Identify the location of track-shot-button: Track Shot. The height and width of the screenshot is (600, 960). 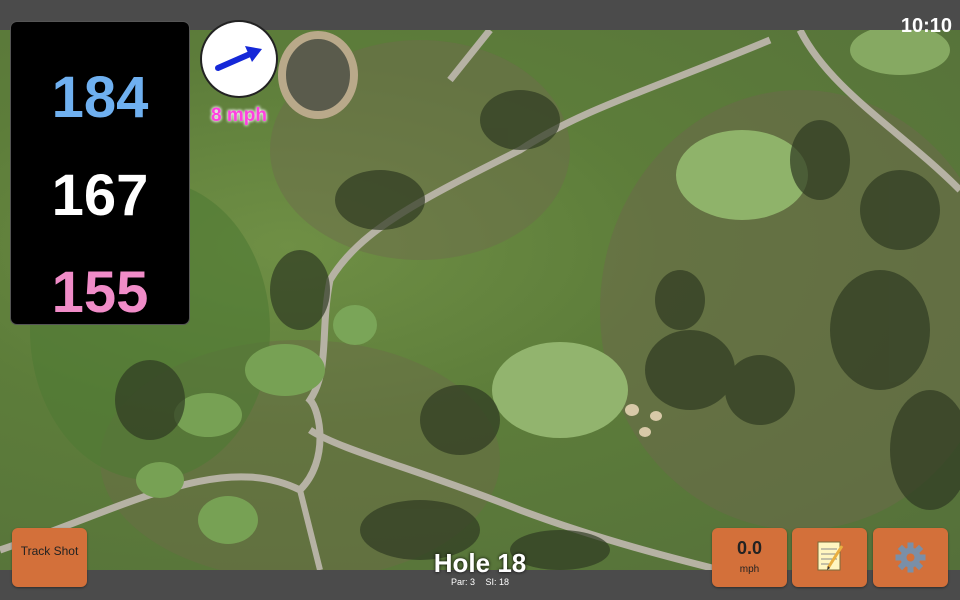
(49, 557).